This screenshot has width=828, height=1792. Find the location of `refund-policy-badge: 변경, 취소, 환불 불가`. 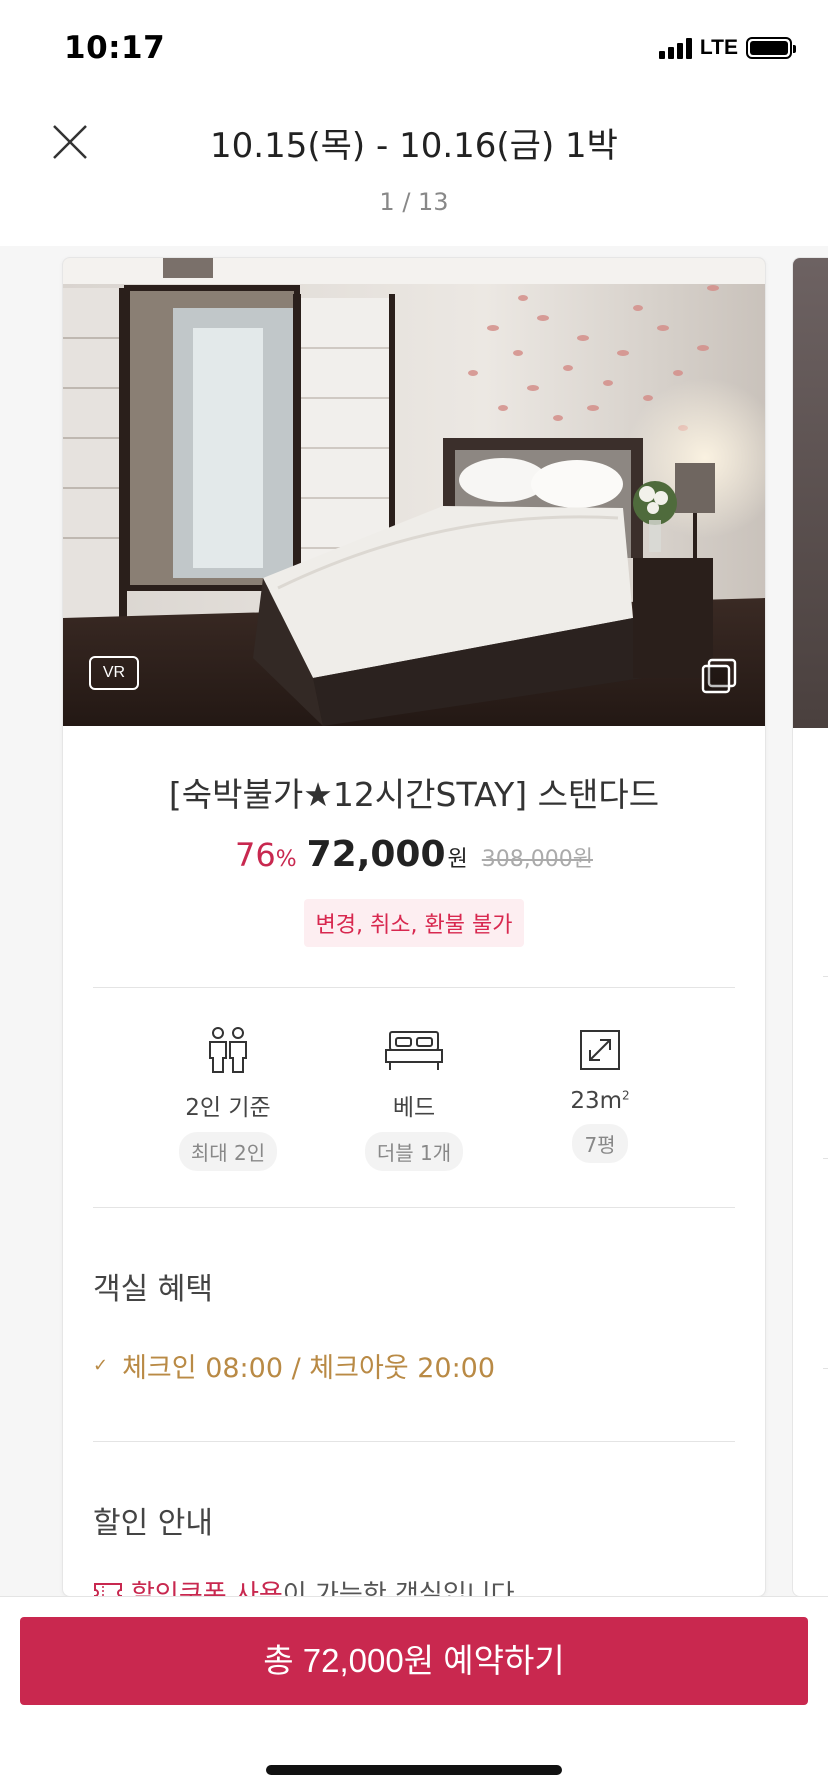

refund-policy-badge: 변경, 취소, 환불 불가 is located at coordinates (414, 923).